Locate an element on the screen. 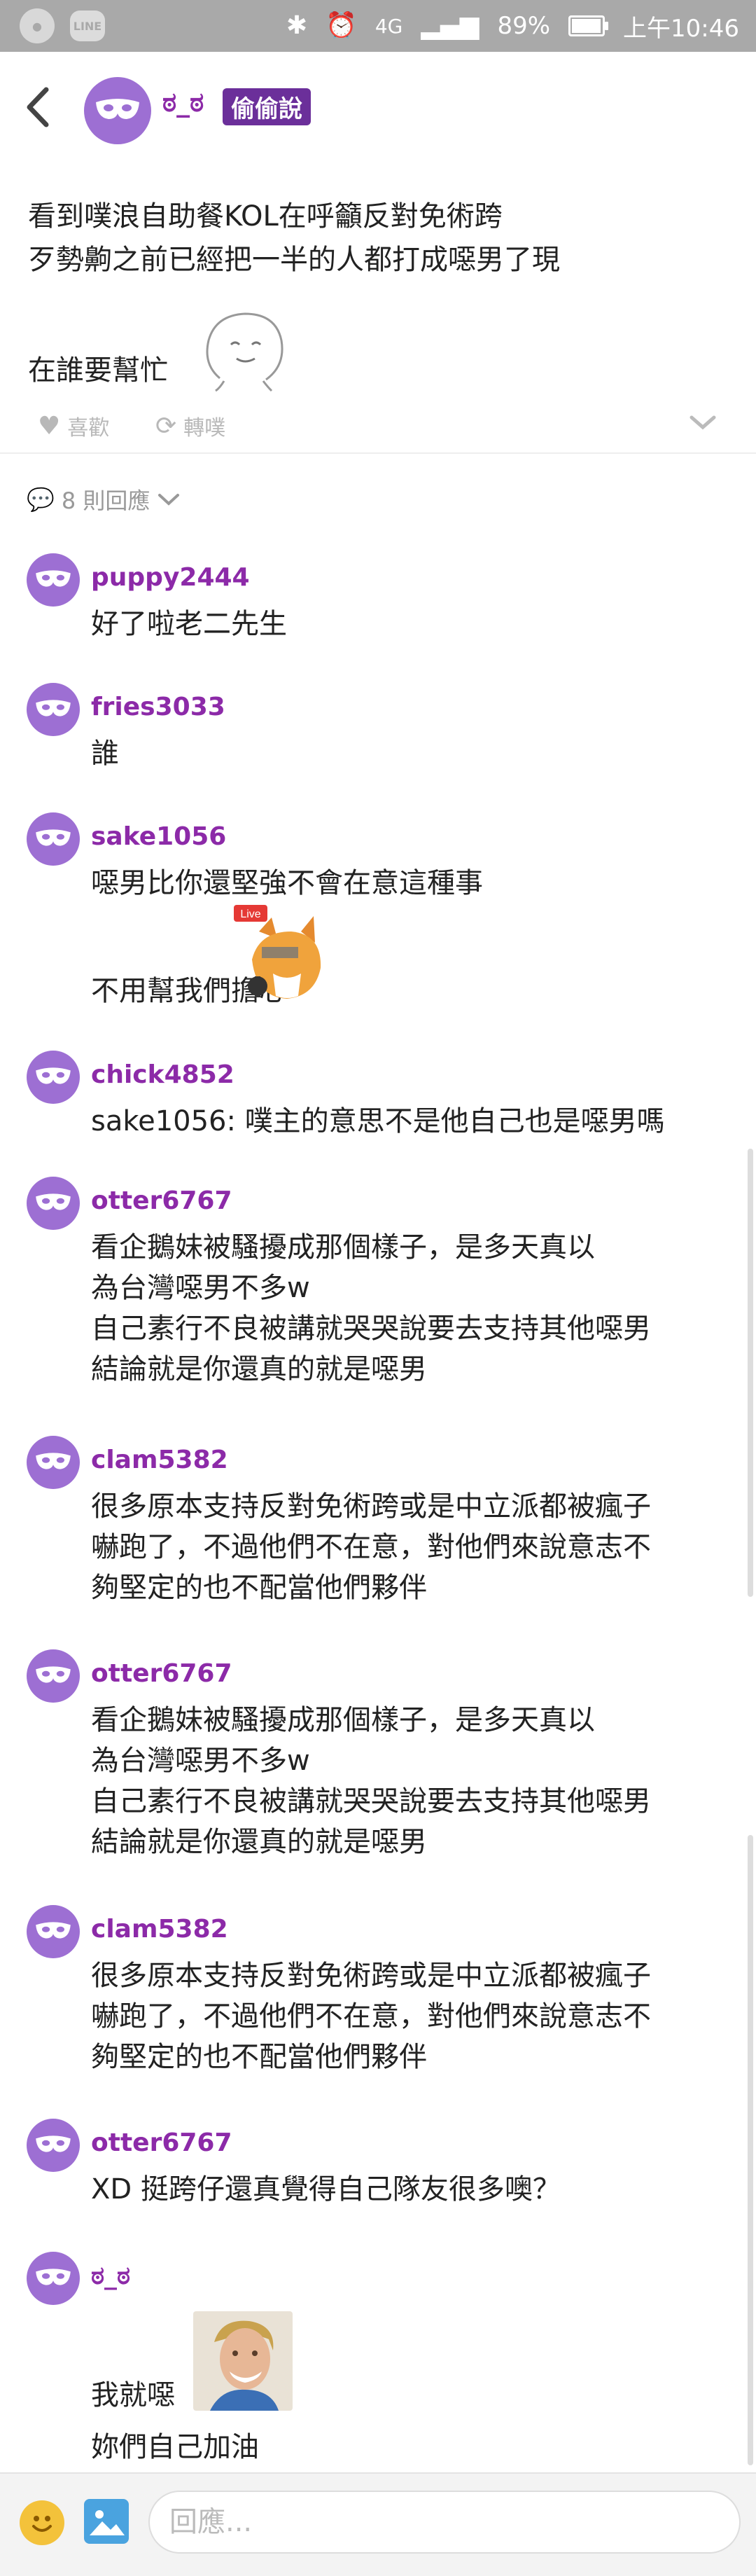  back-button is located at coordinates (45, 108).